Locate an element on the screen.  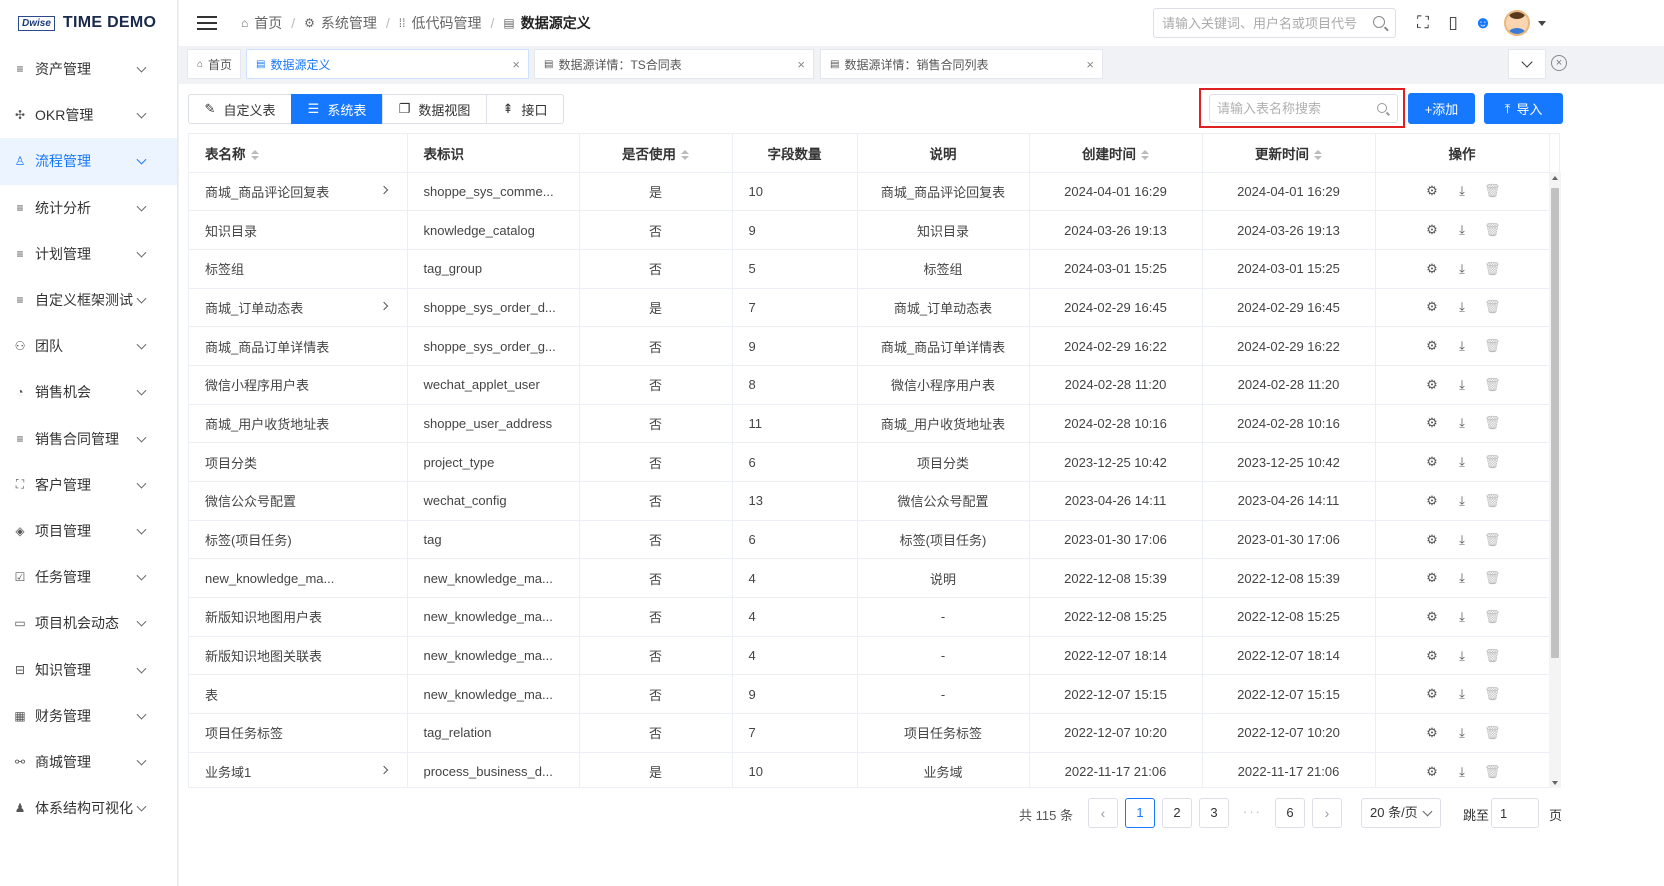
page-button: 3 is located at coordinates (1214, 813).